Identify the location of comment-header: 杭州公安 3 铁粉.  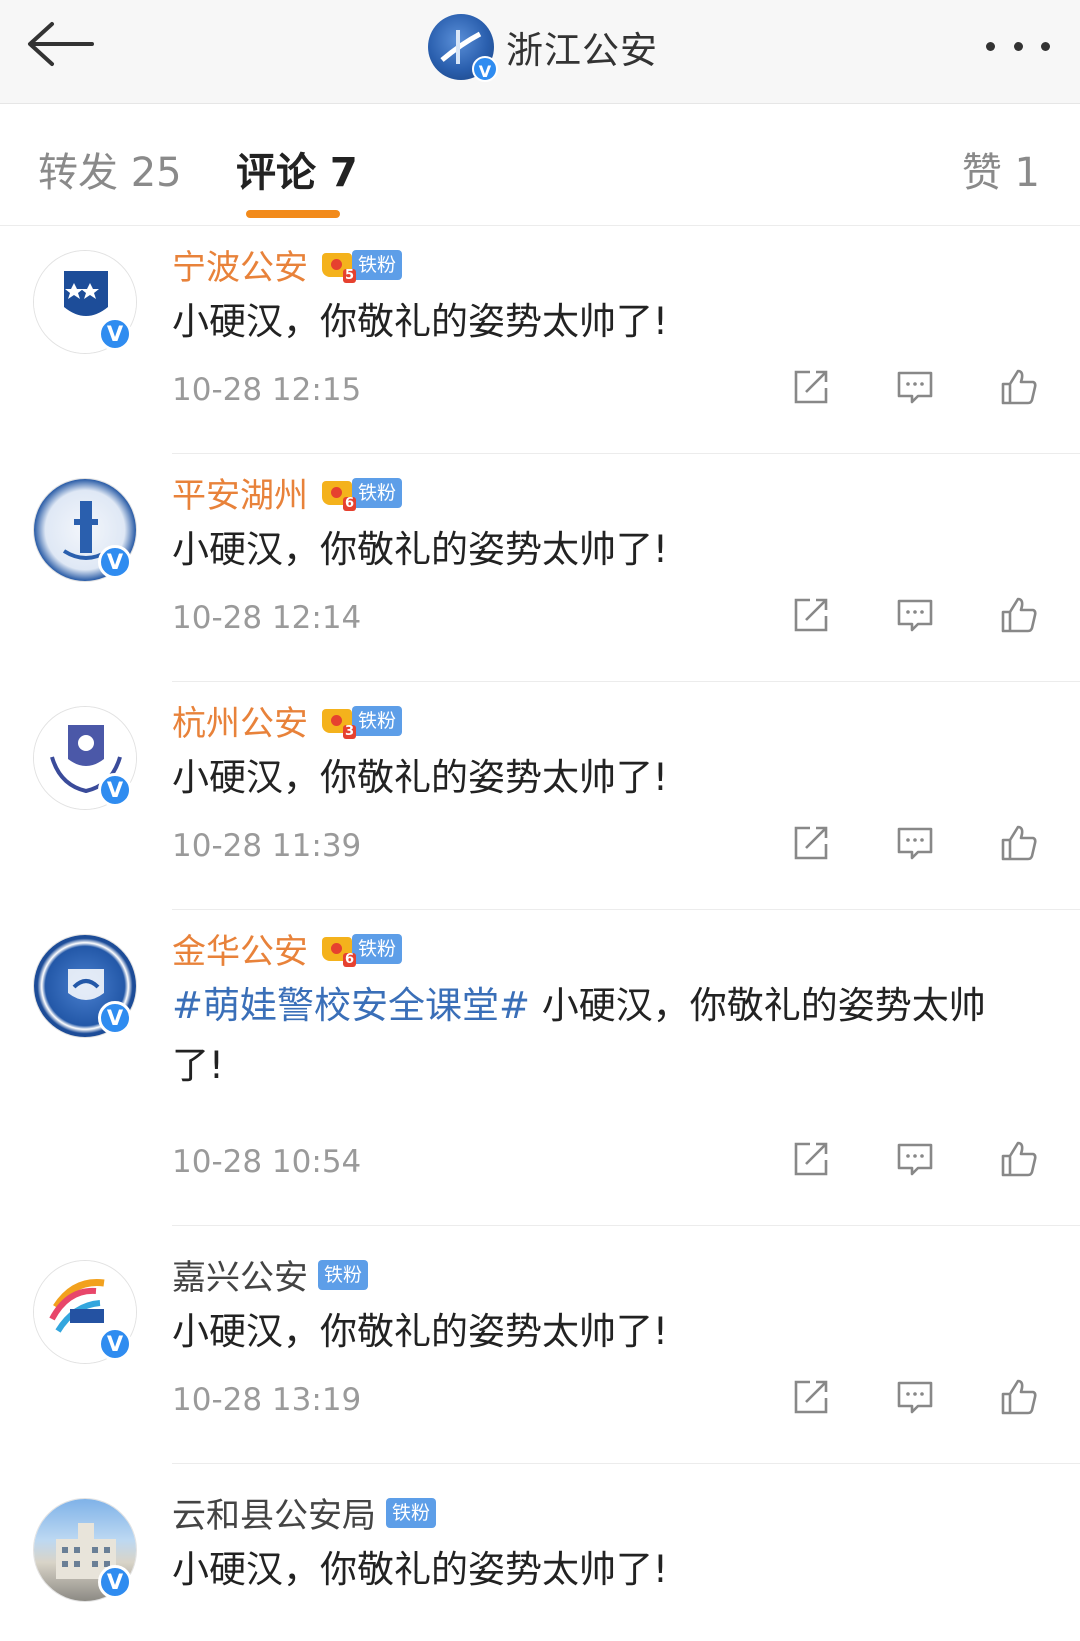
(287, 720).